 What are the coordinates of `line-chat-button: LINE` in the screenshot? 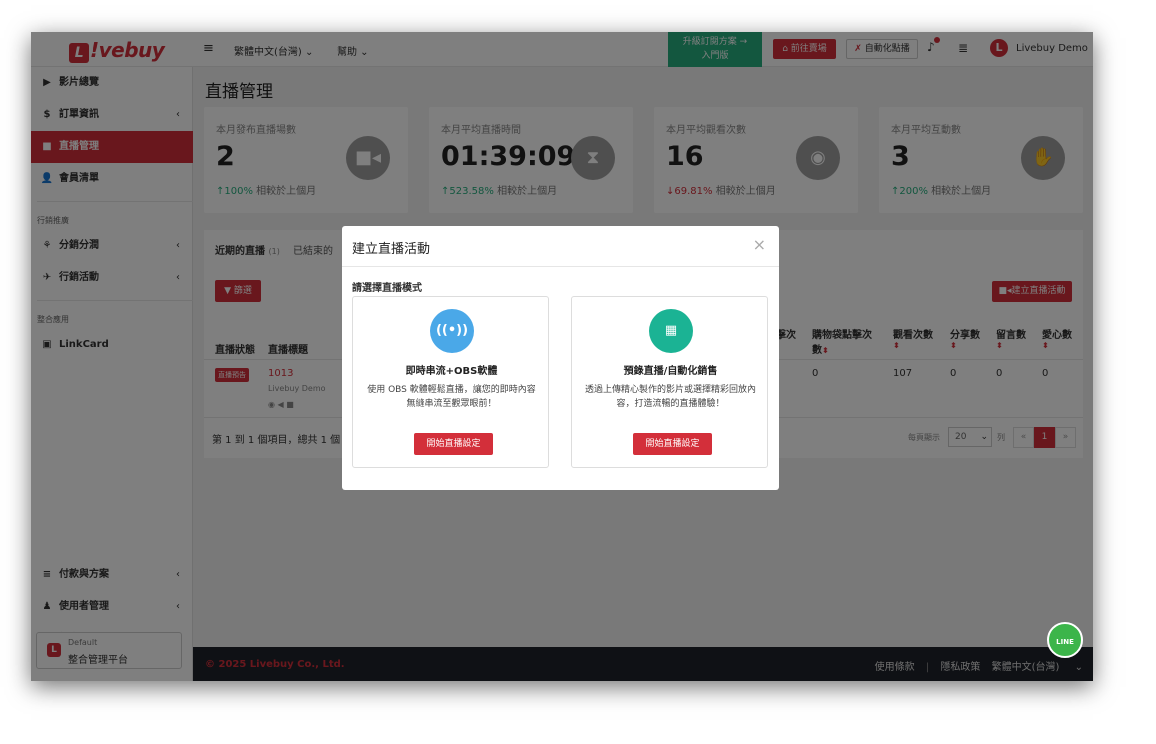 It's located at (1065, 640).